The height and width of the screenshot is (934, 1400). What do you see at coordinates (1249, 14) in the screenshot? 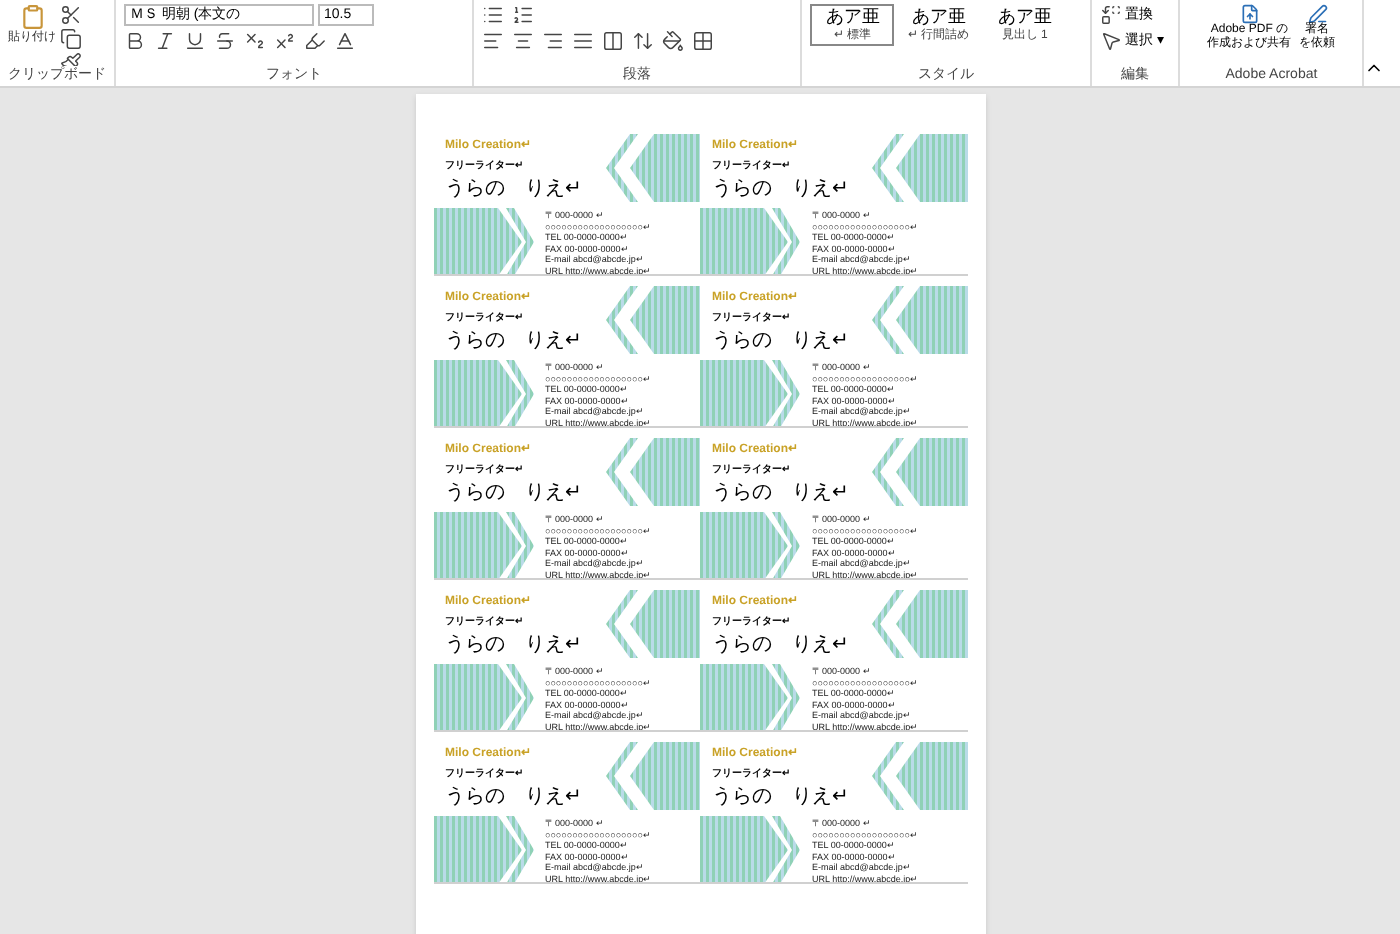
I see `upload-icon` at bounding box center [1249, 14].